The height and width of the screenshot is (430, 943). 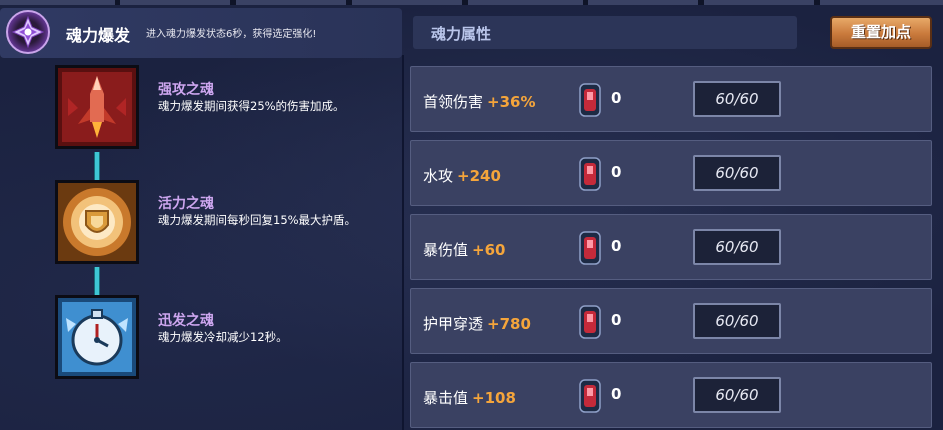 What do you see at coordinates (671, 247) in the screenshot?
I see `attribute-row: 暴伤值 +60 0 60/60` at bounding box center [671, 247].